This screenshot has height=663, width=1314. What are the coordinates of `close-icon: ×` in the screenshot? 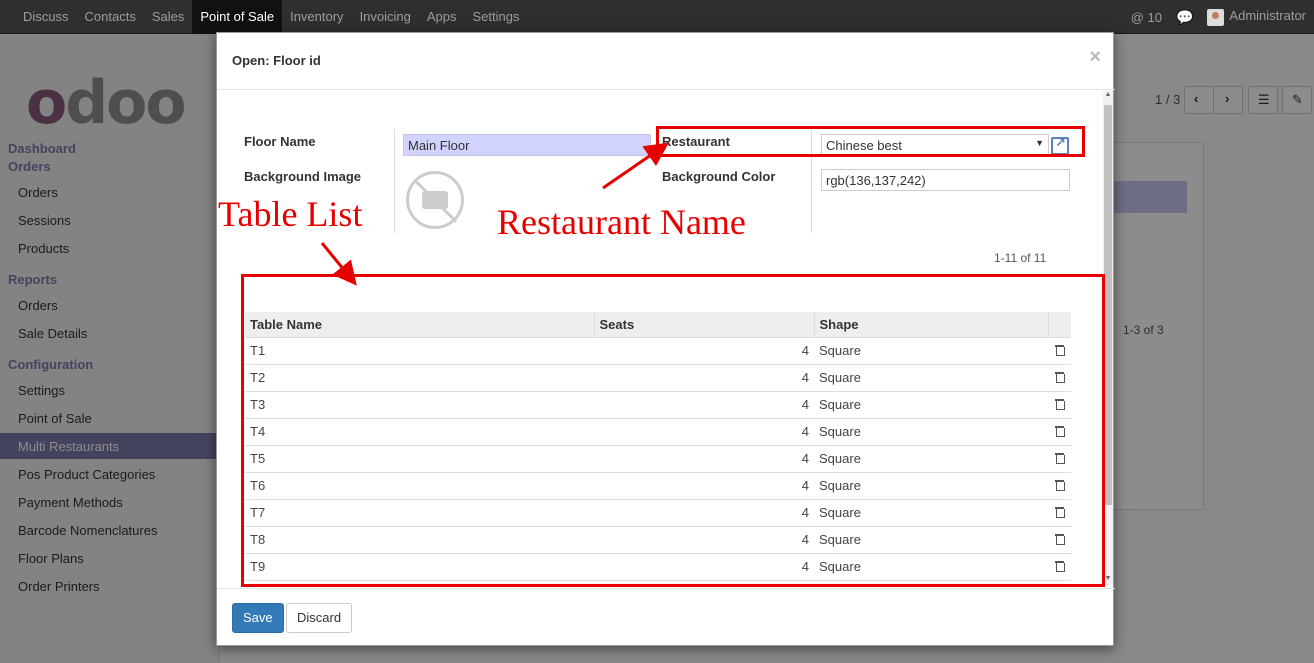 It's located at (1095, 57).